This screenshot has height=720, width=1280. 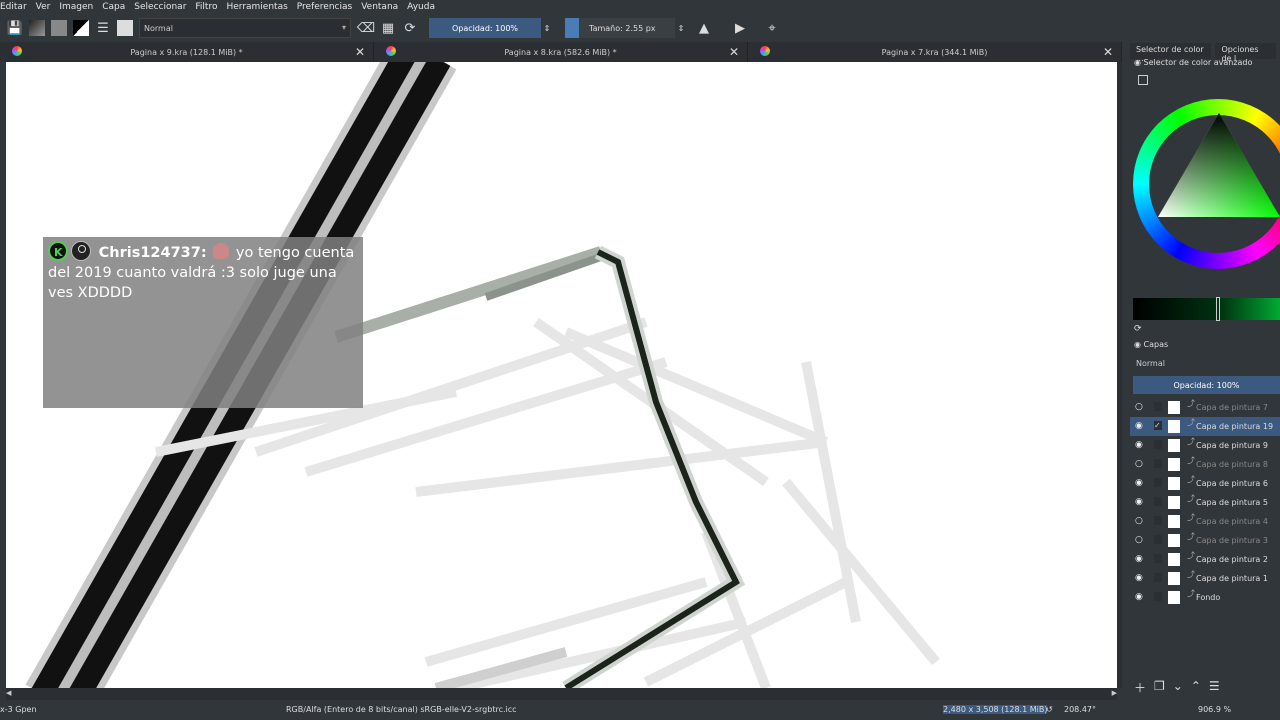 I want to click on color-history-bar, so click(x=1206, y=309).